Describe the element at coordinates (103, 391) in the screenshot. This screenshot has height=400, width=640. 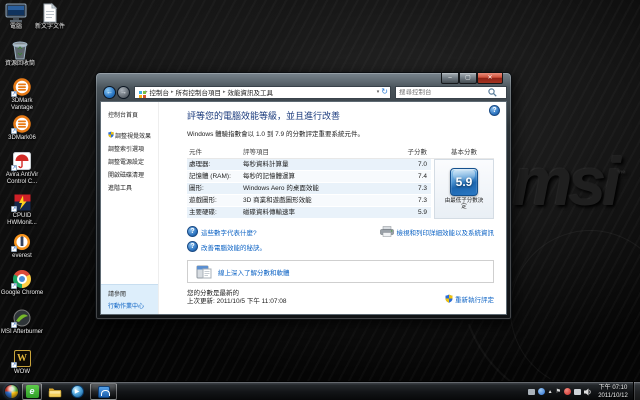
I see `taskbar-item-performance-window` at that location.